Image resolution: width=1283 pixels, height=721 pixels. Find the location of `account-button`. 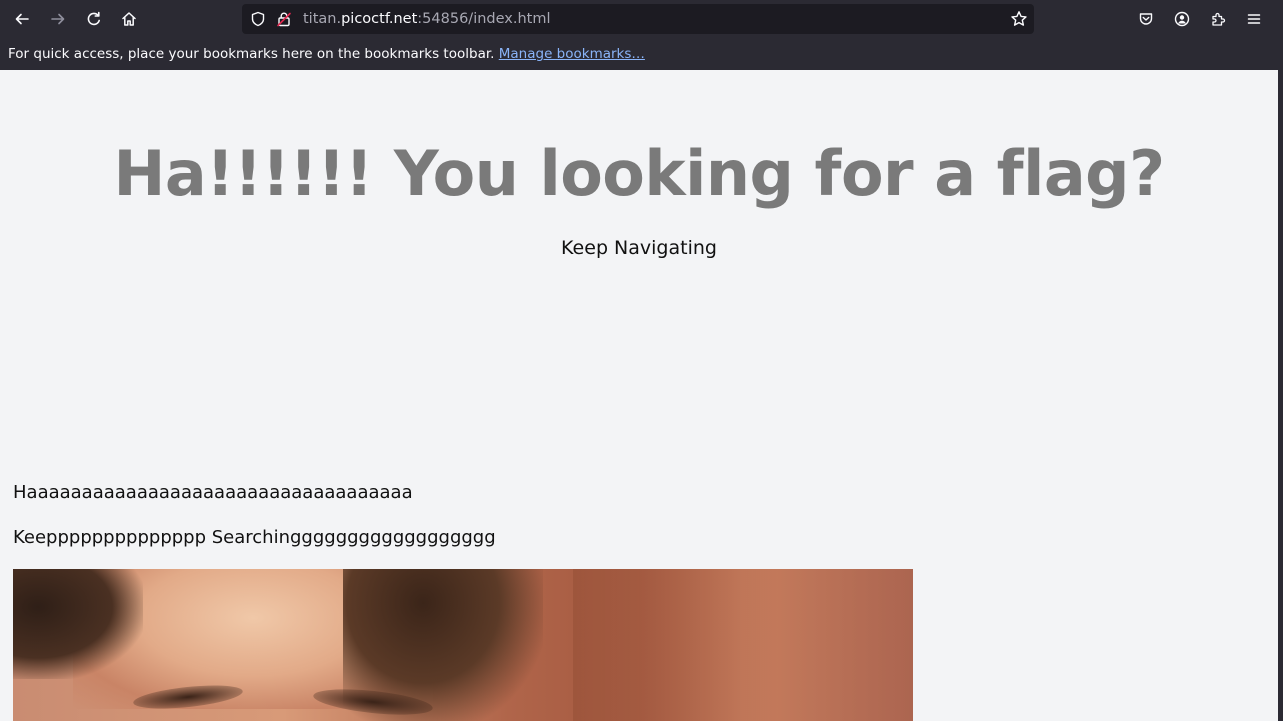

account-button is located at coordinates (1182, 19).